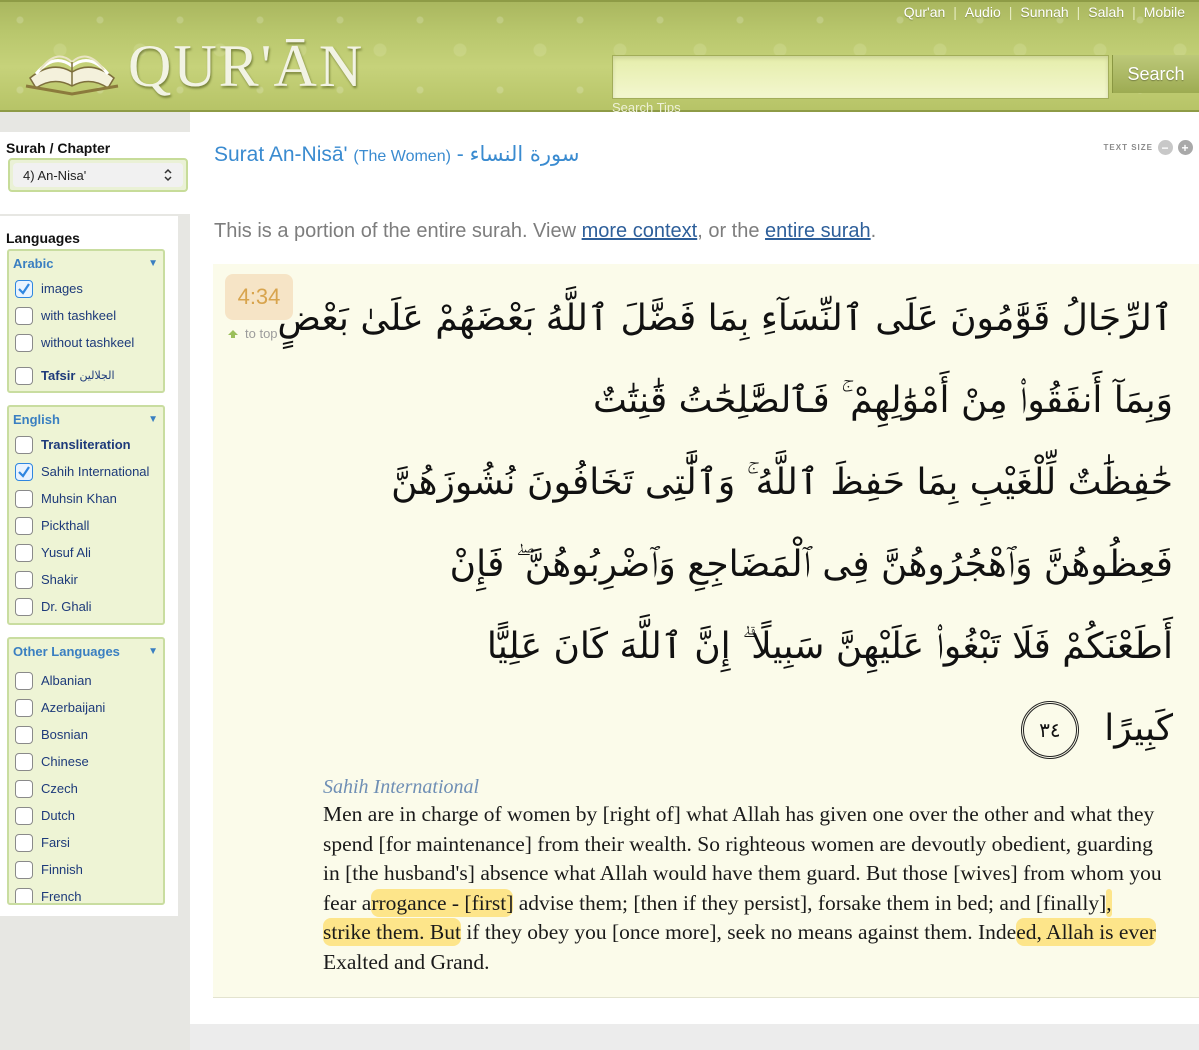  Describe the element at coordinates (86, 815) in the screenshot. I see `option-dutch: Dutch` at that location.